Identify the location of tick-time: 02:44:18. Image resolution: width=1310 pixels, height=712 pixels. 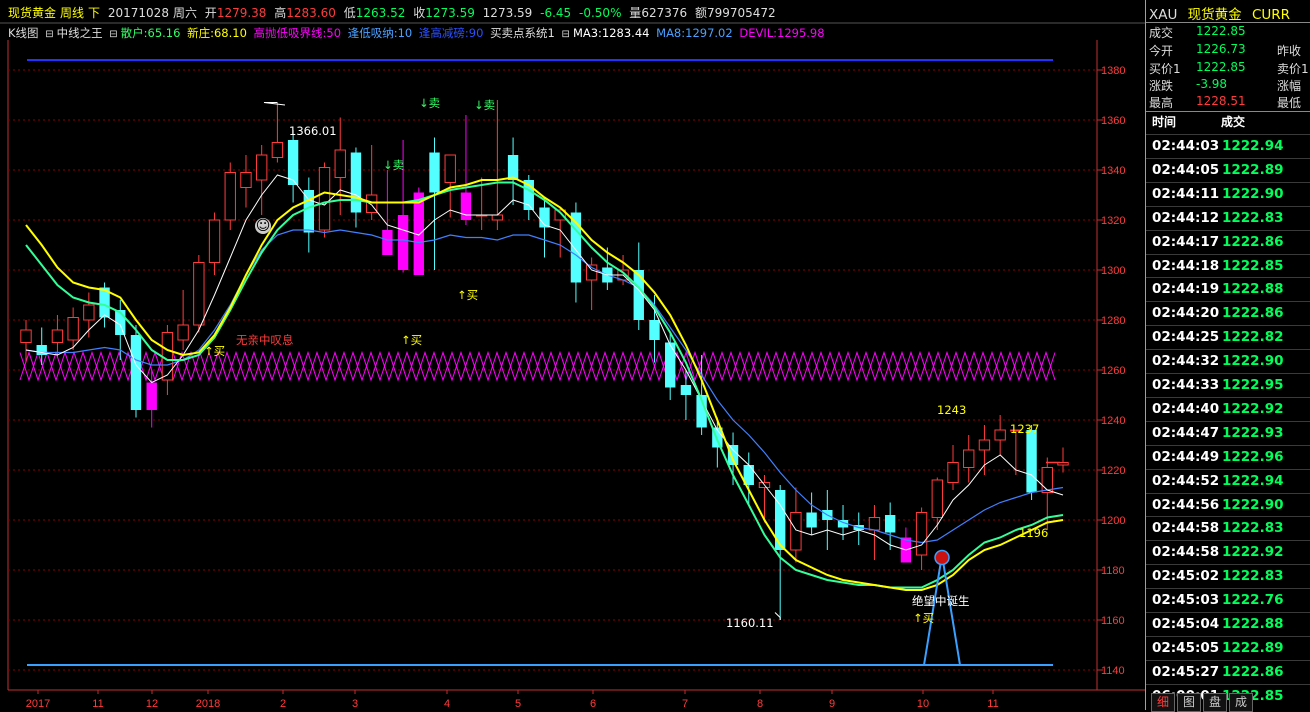
(1186, 265).